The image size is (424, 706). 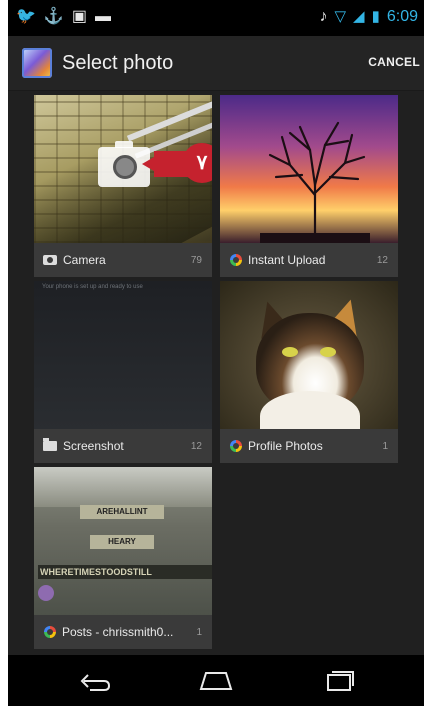 I want to click on battery-icon: ▮, so click(x=375, y=16).